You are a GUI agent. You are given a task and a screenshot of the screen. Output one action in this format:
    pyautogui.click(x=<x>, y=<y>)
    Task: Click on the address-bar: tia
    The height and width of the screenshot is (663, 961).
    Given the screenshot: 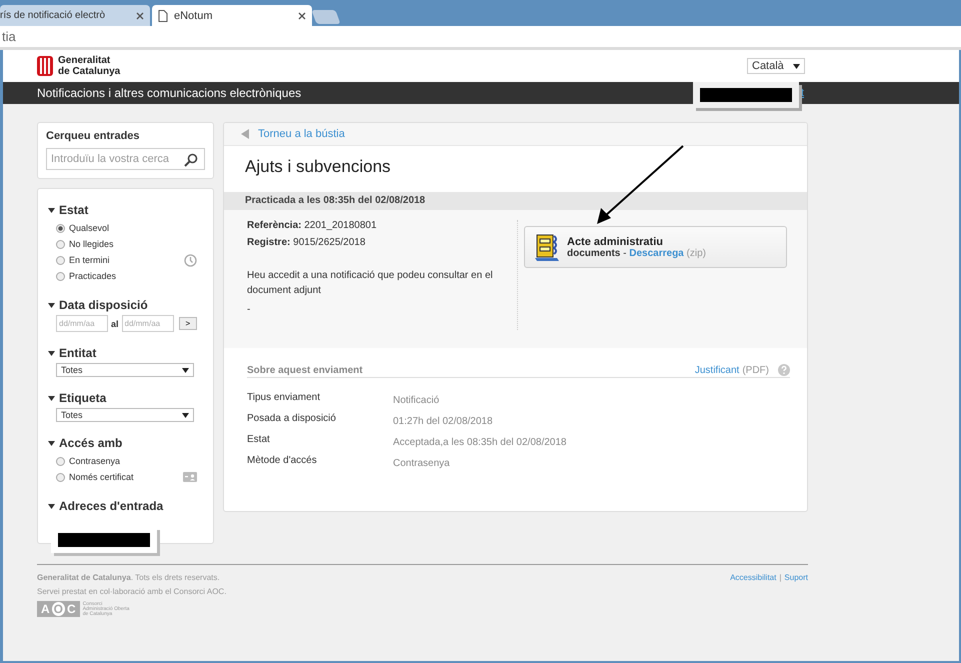 What is the action you would take?
    pyautogui.click(x=480, y=38)
    